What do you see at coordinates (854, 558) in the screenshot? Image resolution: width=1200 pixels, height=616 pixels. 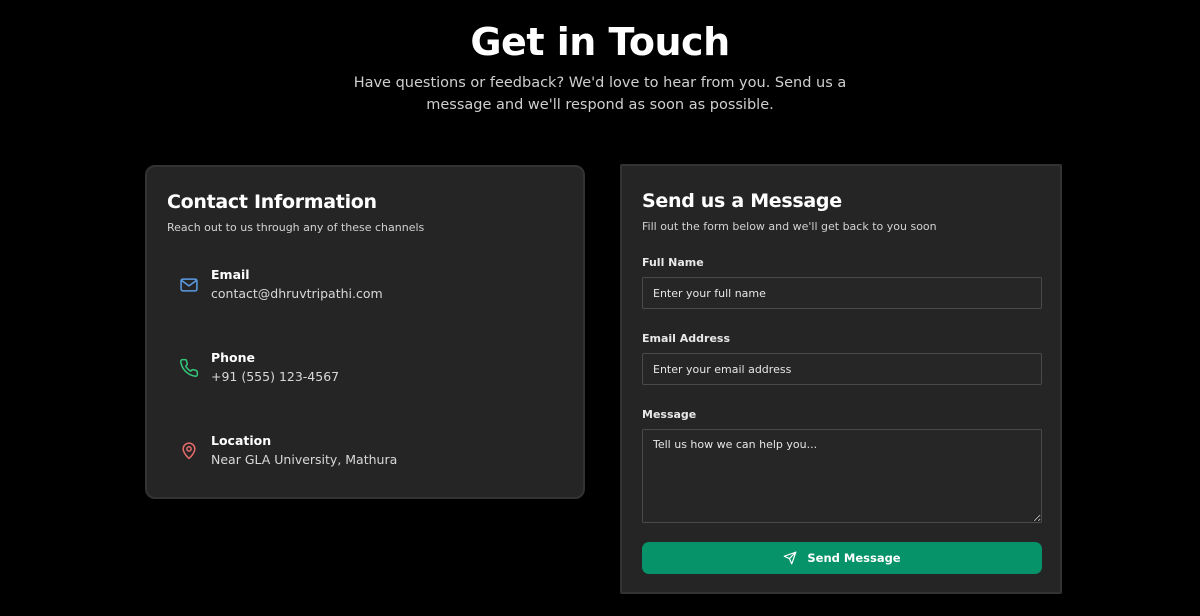 I see `send-message-label: Send Message` at bounding box center [854, 558].